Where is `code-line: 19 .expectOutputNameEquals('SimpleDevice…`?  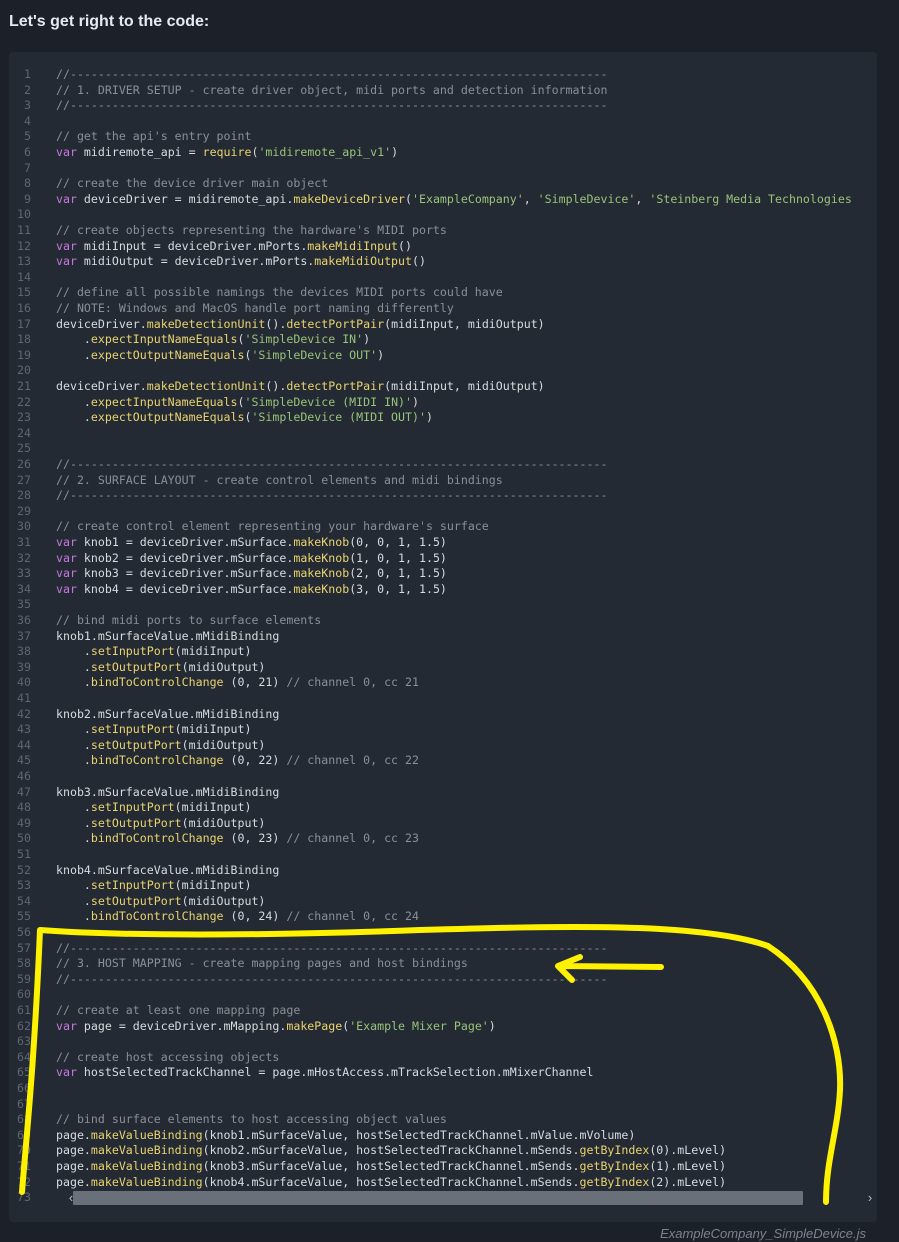 code-line: 19 .expectOutputNameEquals('SimpleDevice… is located at coordinates (443, 356).